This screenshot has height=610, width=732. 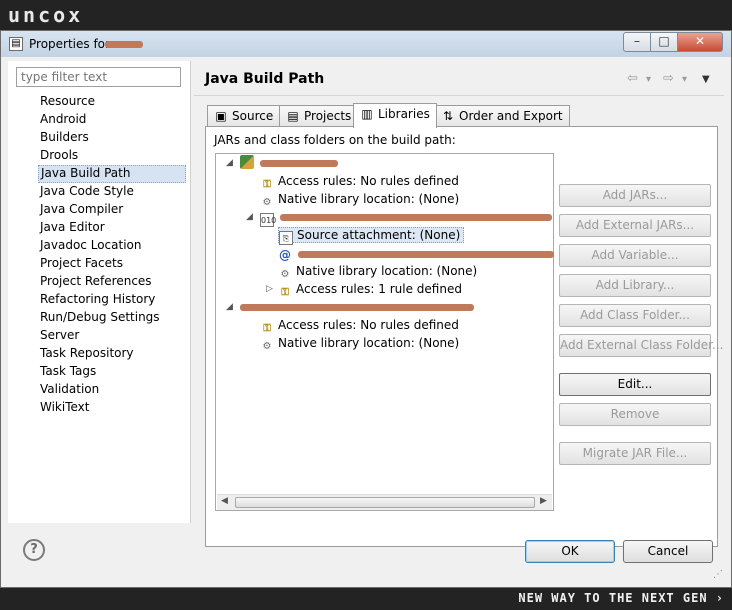 What do you see at coordinates (112, 408) in the screenshot?
I see `nav-item-wikitext: WikiText` at bounding box center [112, 408].